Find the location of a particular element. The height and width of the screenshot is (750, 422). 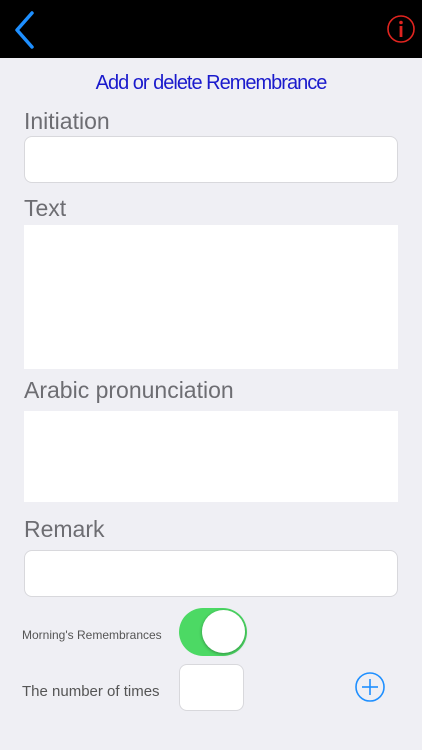

page-title: Add or delete Remembrance is located at coordinates (211, 83).